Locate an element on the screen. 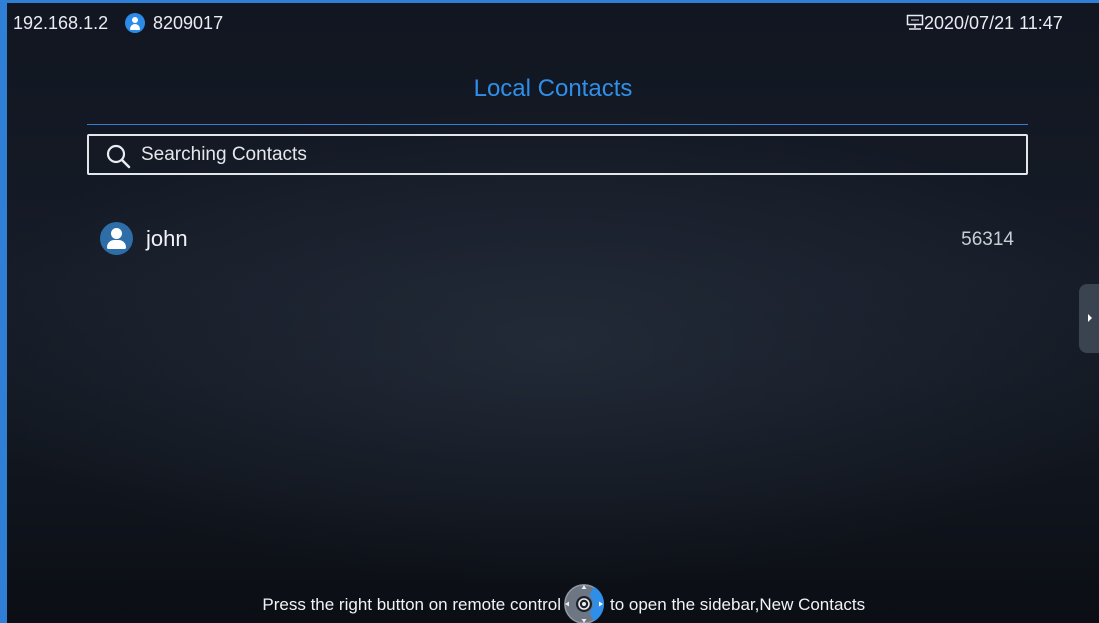  person-icon is located at coordinates (116, 238).